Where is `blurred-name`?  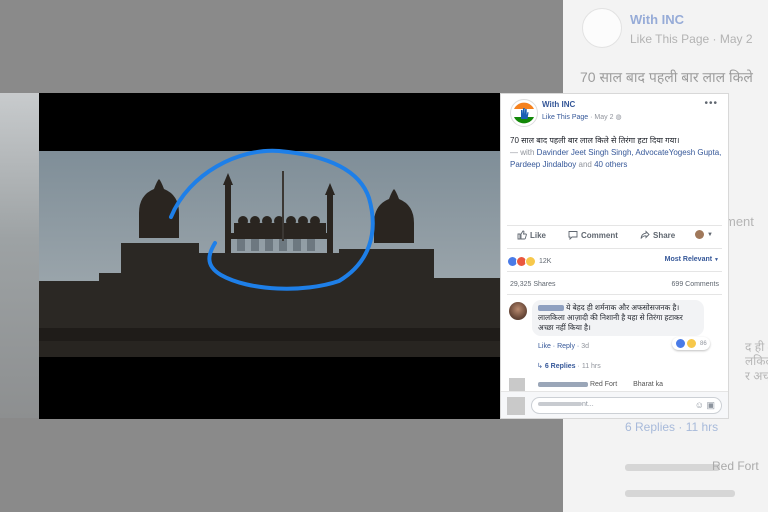
blurred-name is located at coordinates (563, 384).